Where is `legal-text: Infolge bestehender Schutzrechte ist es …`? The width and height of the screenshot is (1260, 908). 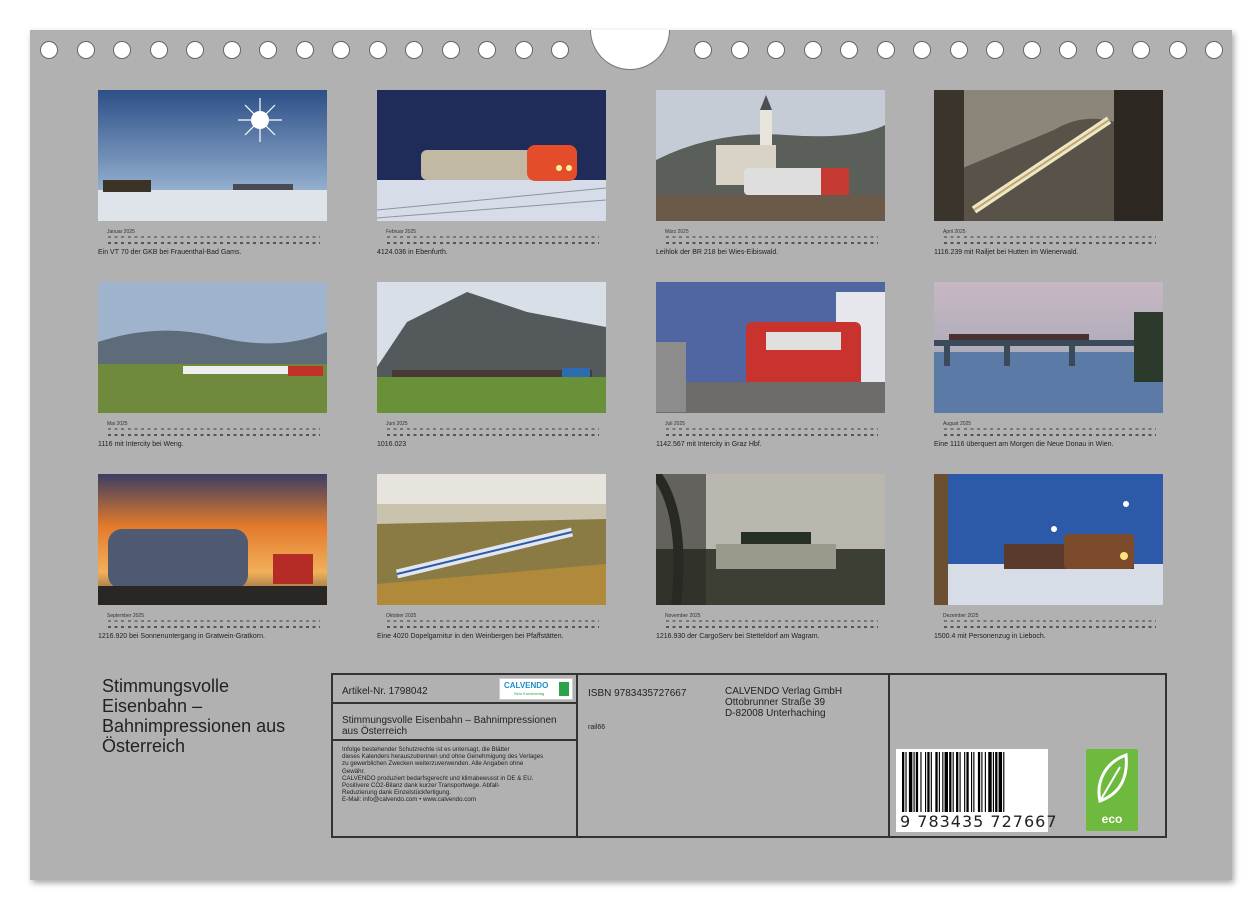 legal-text: Infolge bestehender Schutzrechte ist es … is located at coordinates (443, 775).